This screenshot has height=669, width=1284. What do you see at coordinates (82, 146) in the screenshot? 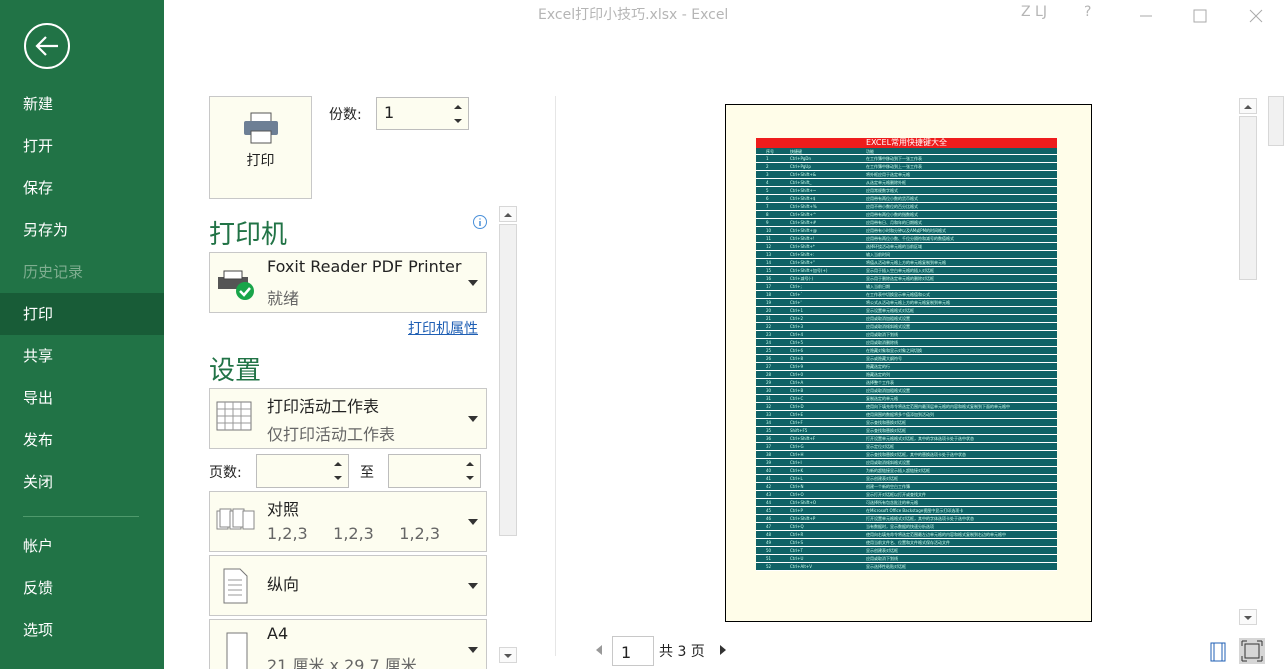
I see `sidebar-item: 打开` at bounding box center [82, 146].